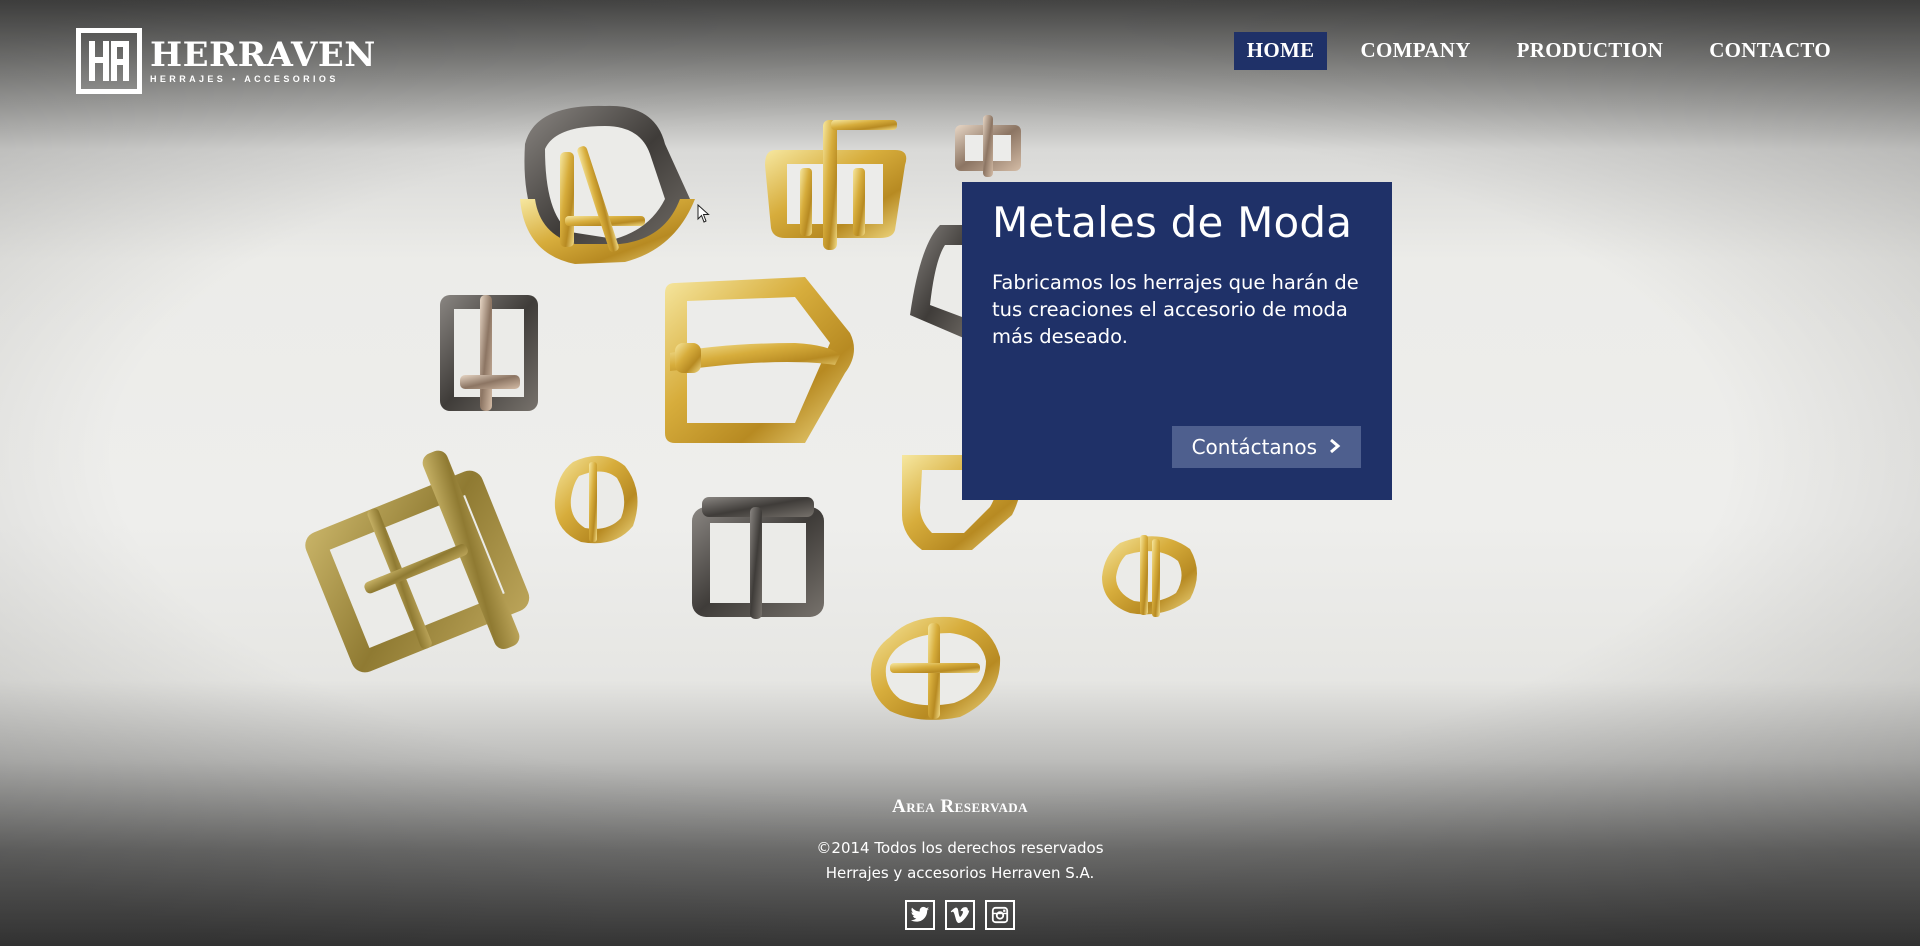 The height and width of the screenshot is (946, 1920). I want to click on brand-tagline: HERRAJES • ACCESORIOS, so click(244, 79).